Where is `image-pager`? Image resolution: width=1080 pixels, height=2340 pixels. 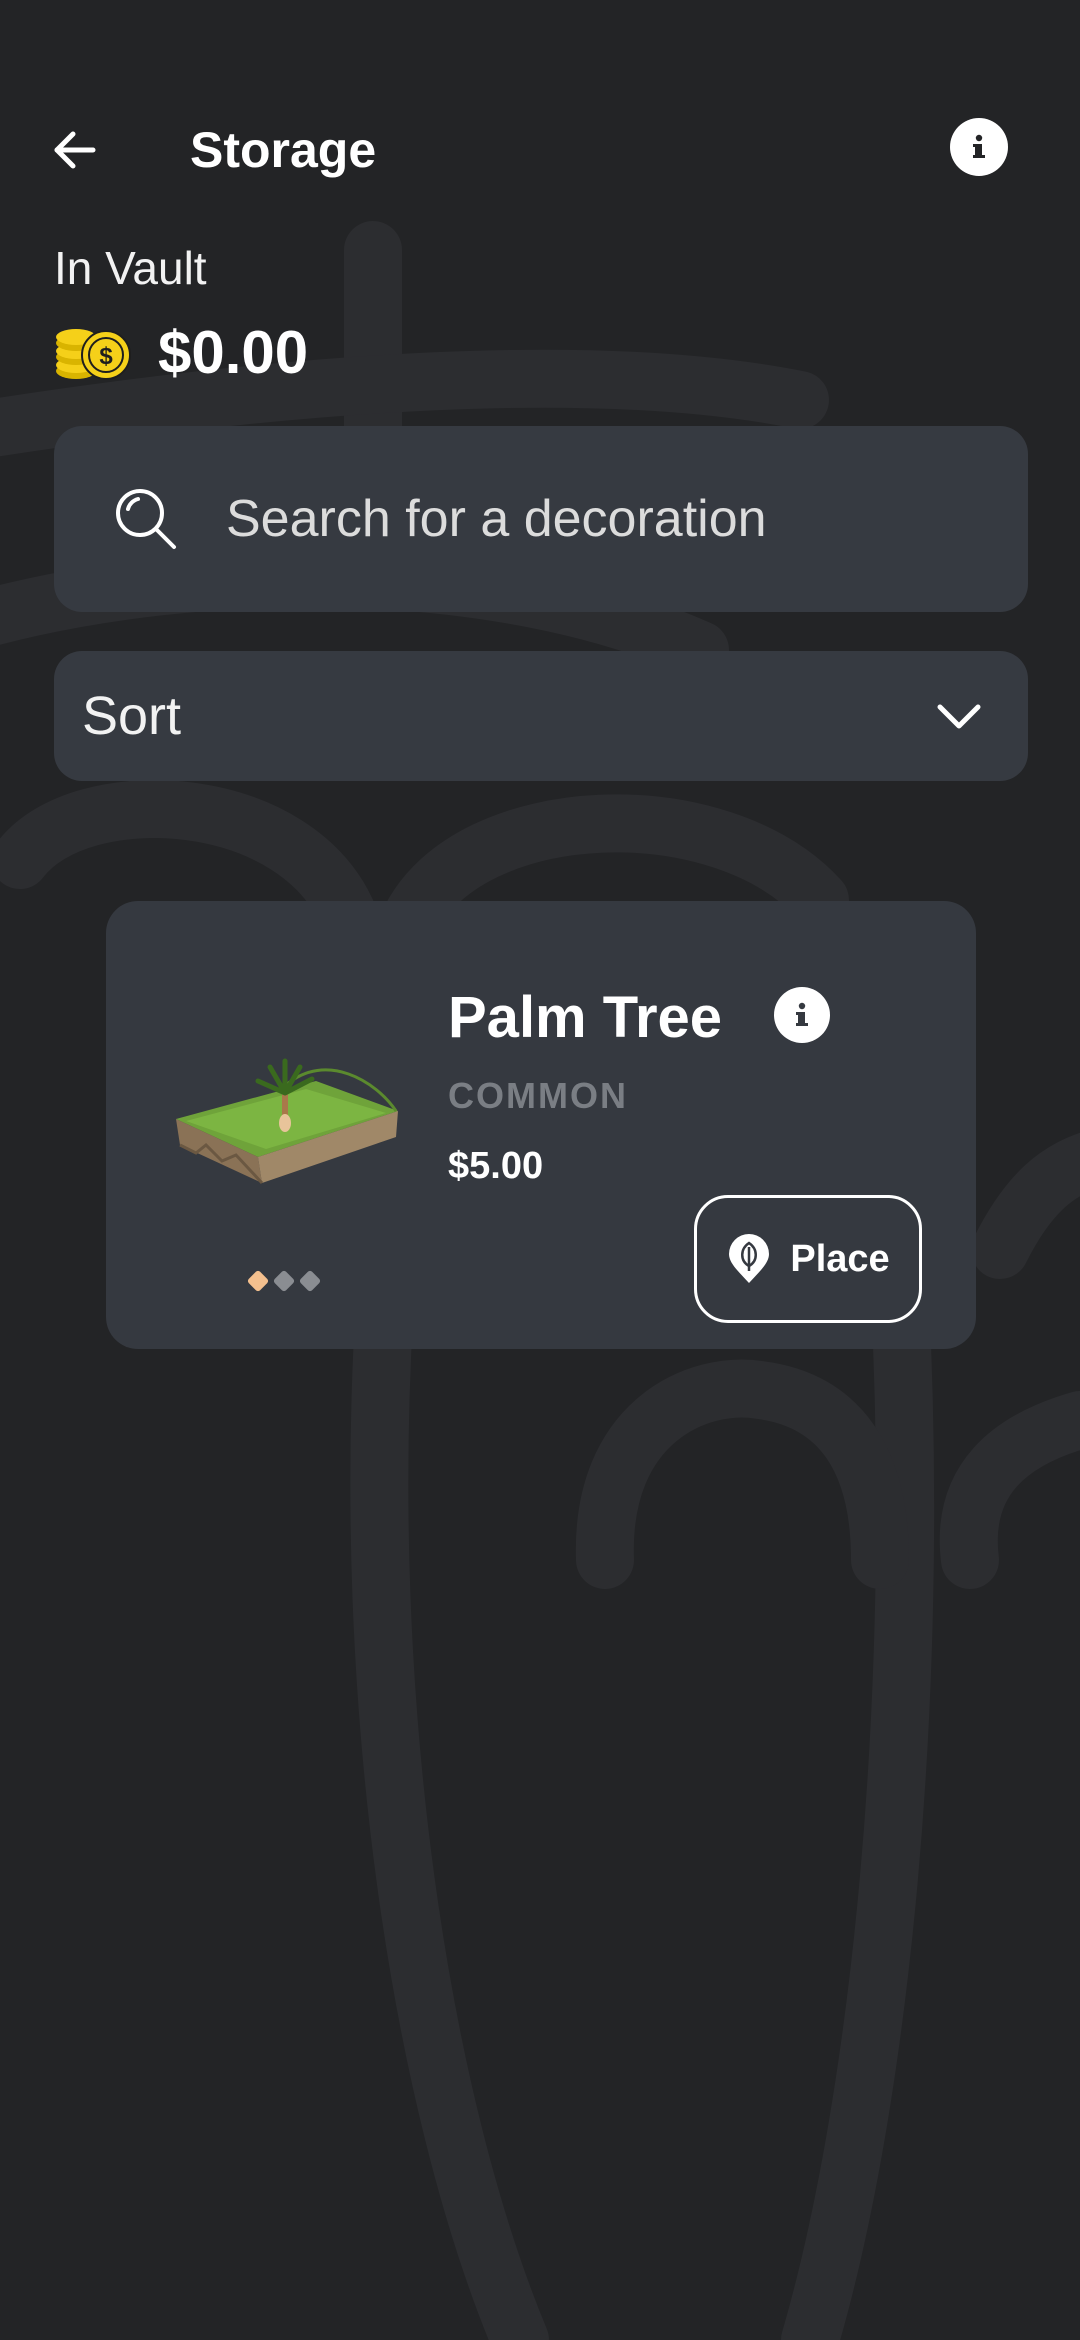 image-pager is located at coordinates (284, 1281).